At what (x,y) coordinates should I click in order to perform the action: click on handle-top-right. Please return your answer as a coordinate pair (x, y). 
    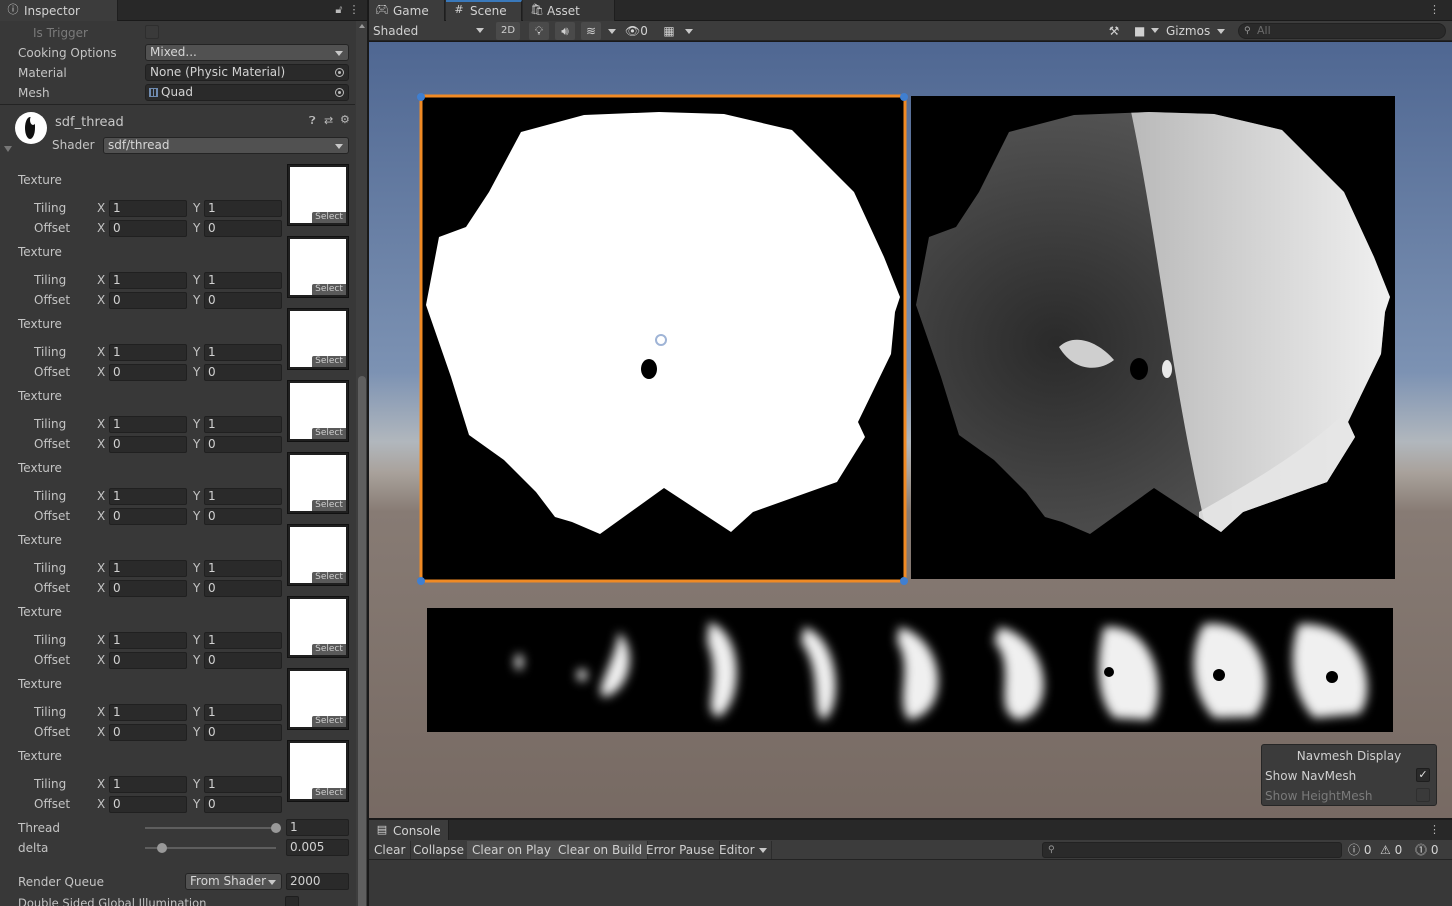
    Looking at the image, I should click on (904, 97).